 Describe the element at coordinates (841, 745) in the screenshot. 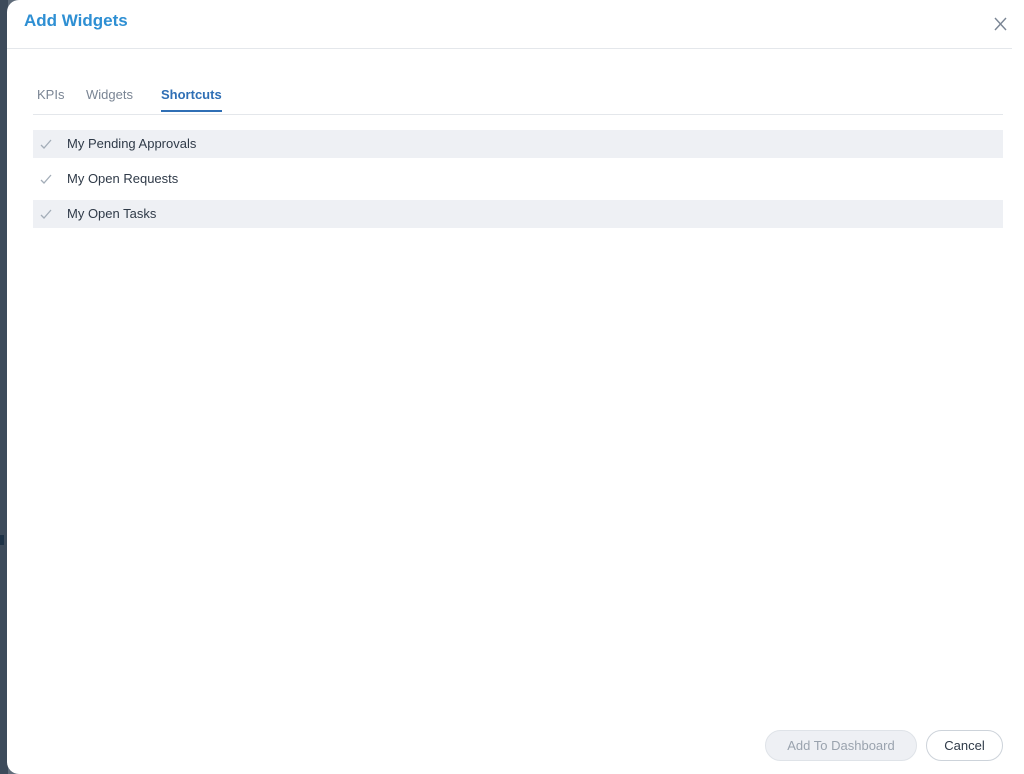

I see `add-to-dashboard-button: Add To Dashboard` at that location.